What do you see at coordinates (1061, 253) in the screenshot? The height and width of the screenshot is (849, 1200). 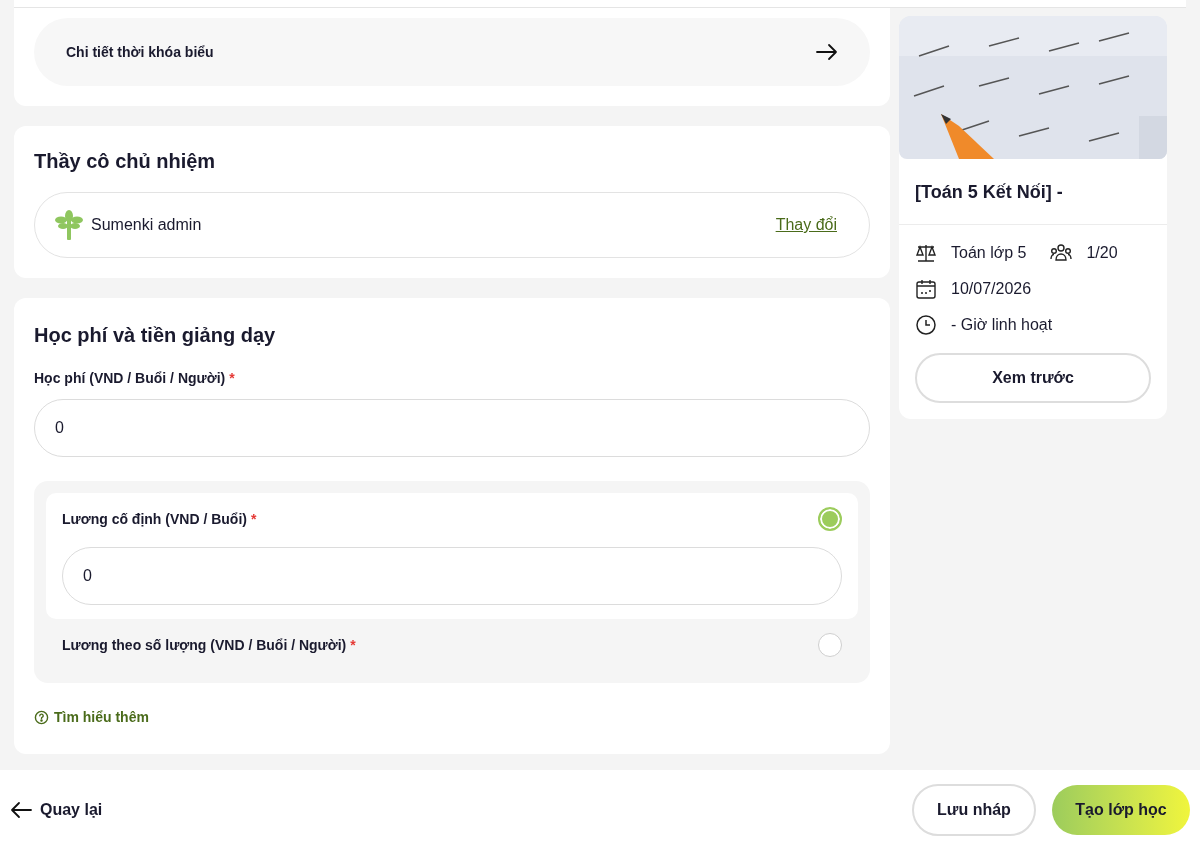 I see `group-icon` at bounding box center [1061, 253].